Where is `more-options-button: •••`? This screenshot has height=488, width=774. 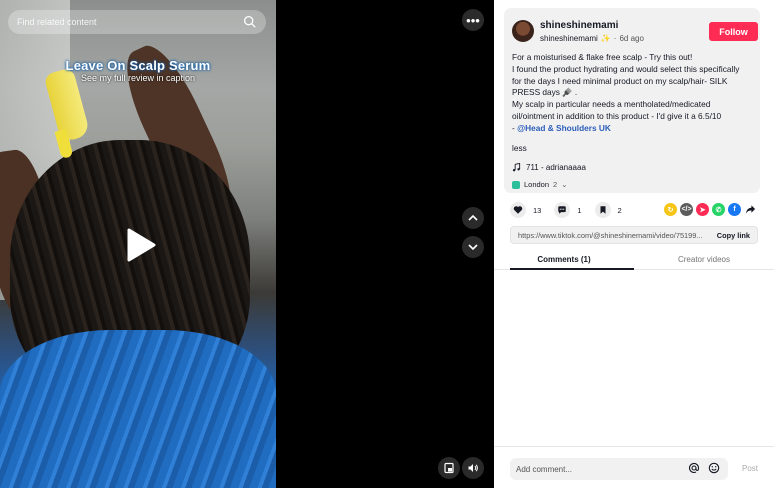 more-options-button: ••• is located at coordinates (473, 20).